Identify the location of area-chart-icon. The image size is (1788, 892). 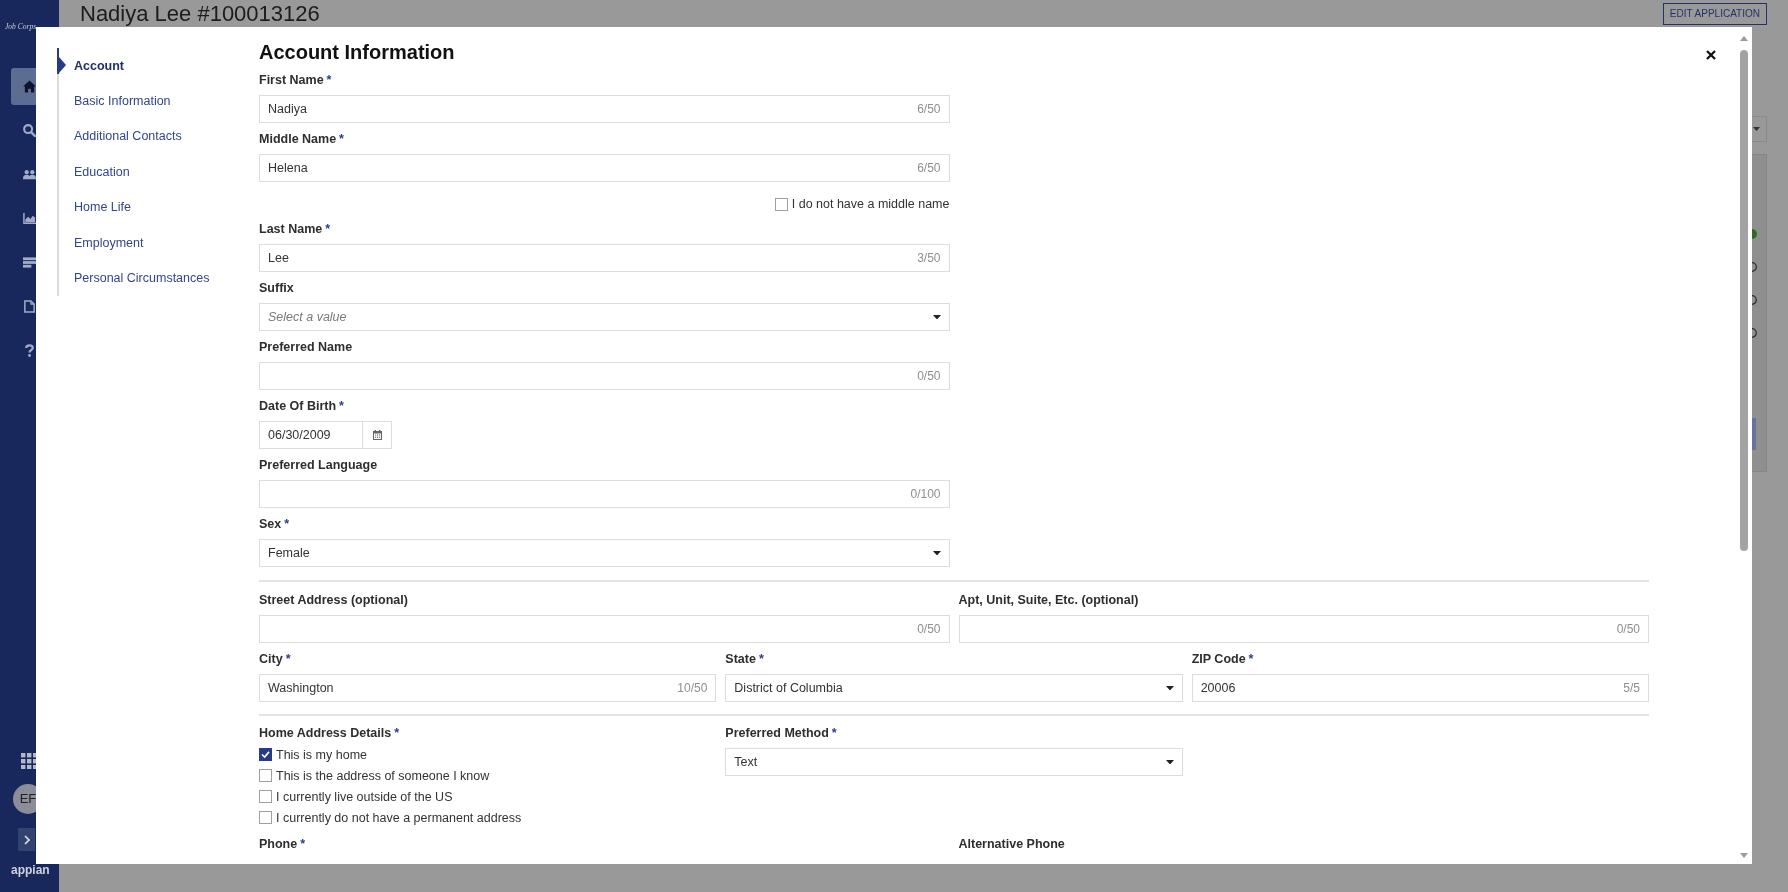
(29, 218).